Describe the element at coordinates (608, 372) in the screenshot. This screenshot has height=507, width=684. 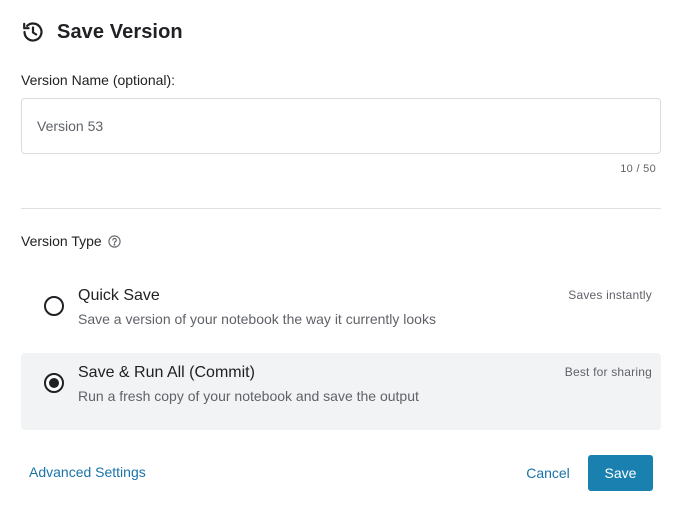
I see `option-tag: Best for sharing` at that location.